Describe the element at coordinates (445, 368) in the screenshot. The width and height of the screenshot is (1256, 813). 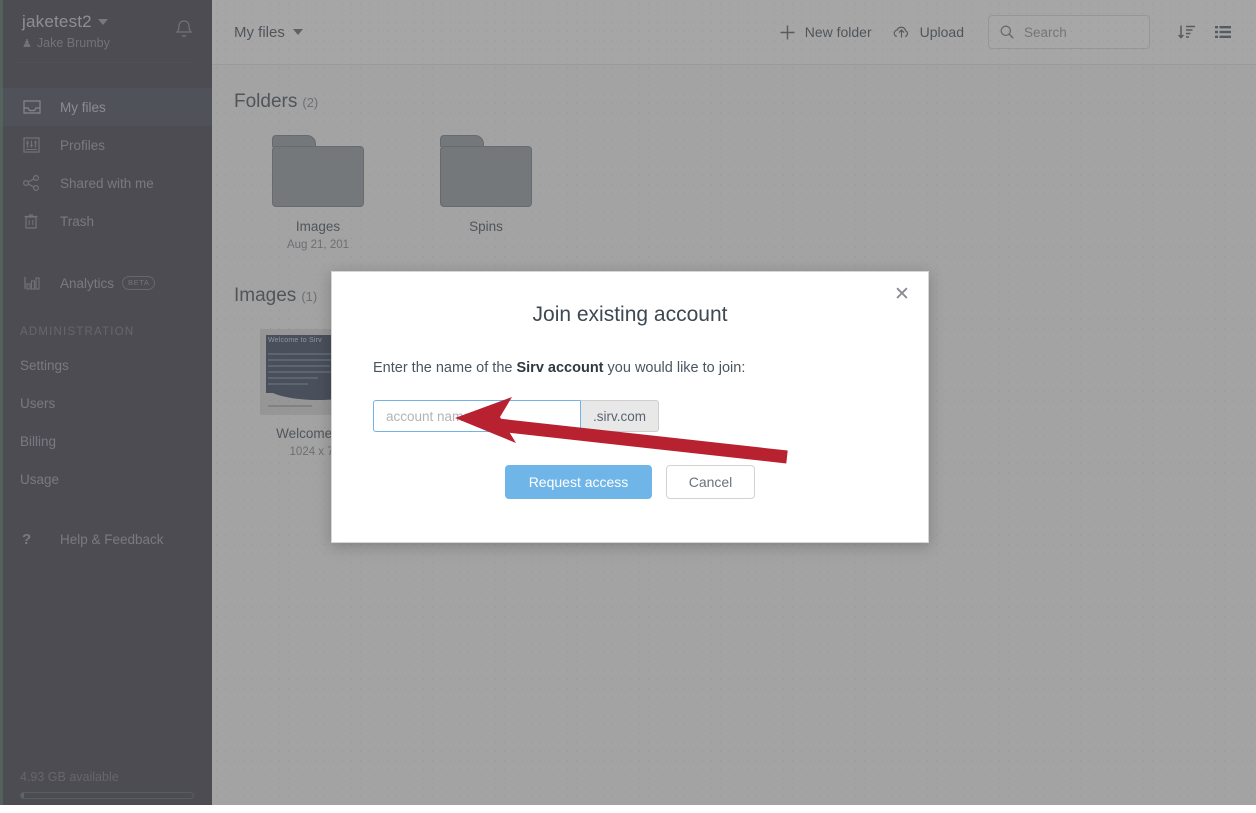
I see `instruction-prefix: Enter the name of the` at that location.